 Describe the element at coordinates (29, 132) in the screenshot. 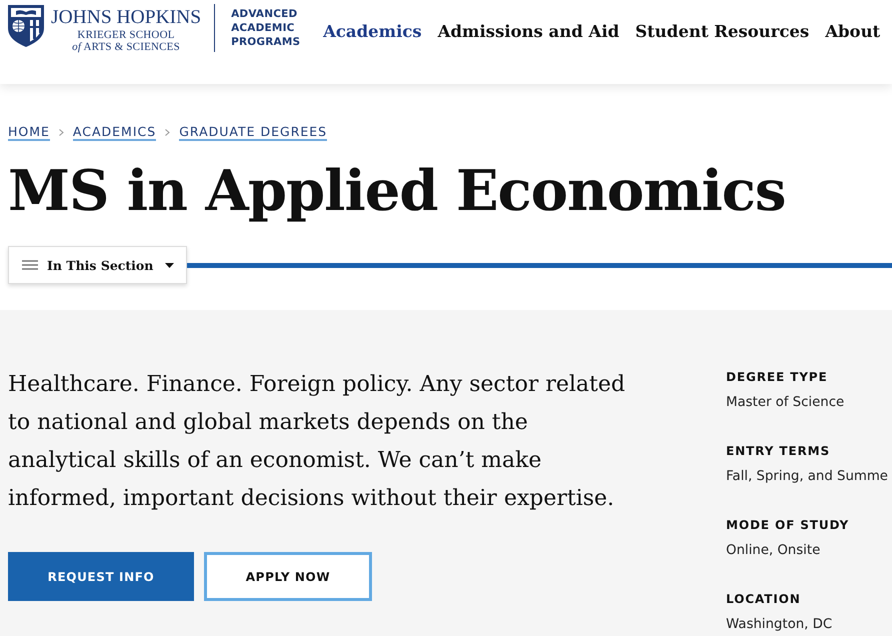

I see `breadcrumb-link: HOME` at that location.